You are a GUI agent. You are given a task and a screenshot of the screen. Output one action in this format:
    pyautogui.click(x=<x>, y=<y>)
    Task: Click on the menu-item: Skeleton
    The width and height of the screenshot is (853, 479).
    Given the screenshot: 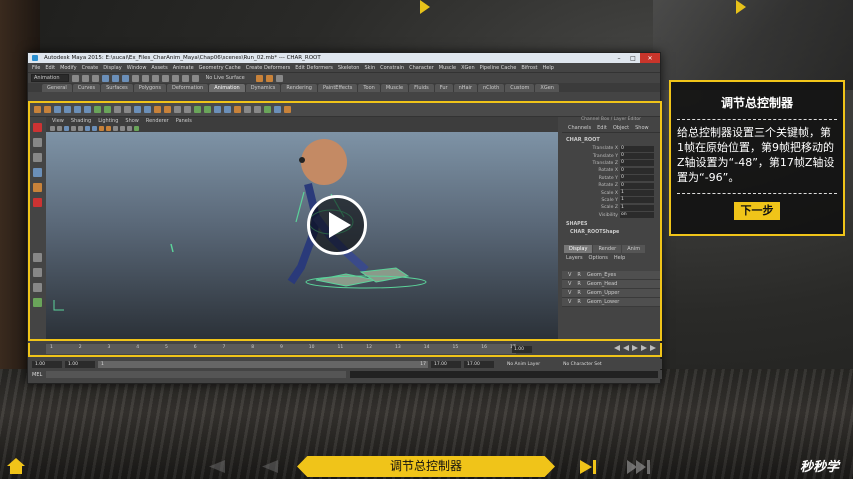 What is the action you would take?
    pyautogui.click(x=349, y=68)
    